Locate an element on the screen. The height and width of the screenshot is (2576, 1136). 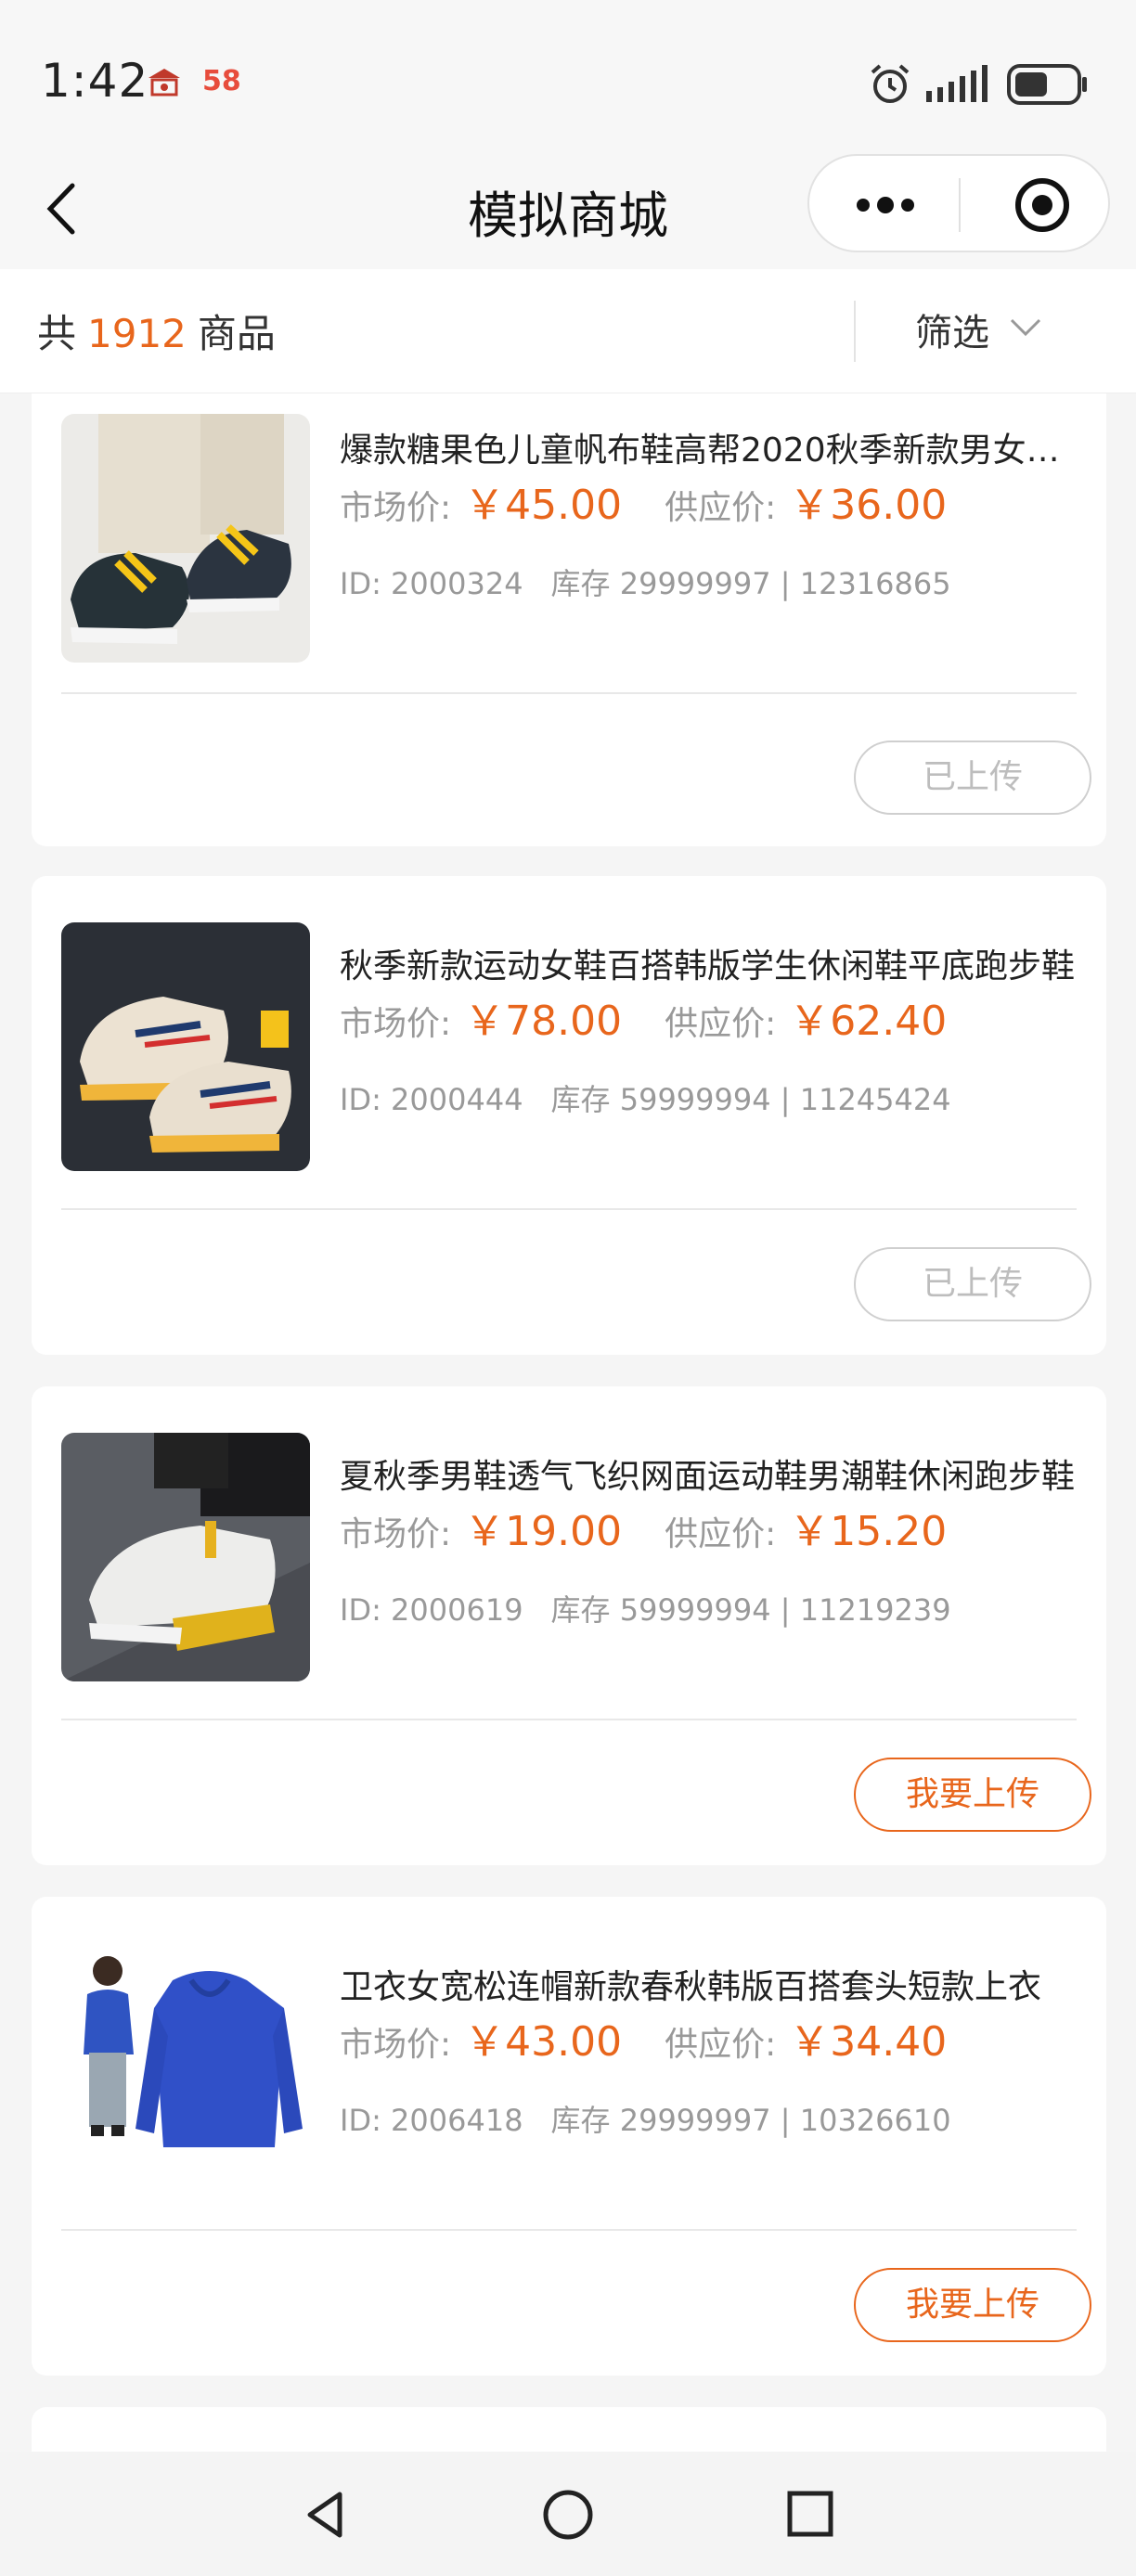
chevron-down-icon is located at coordinates (1025, 327).